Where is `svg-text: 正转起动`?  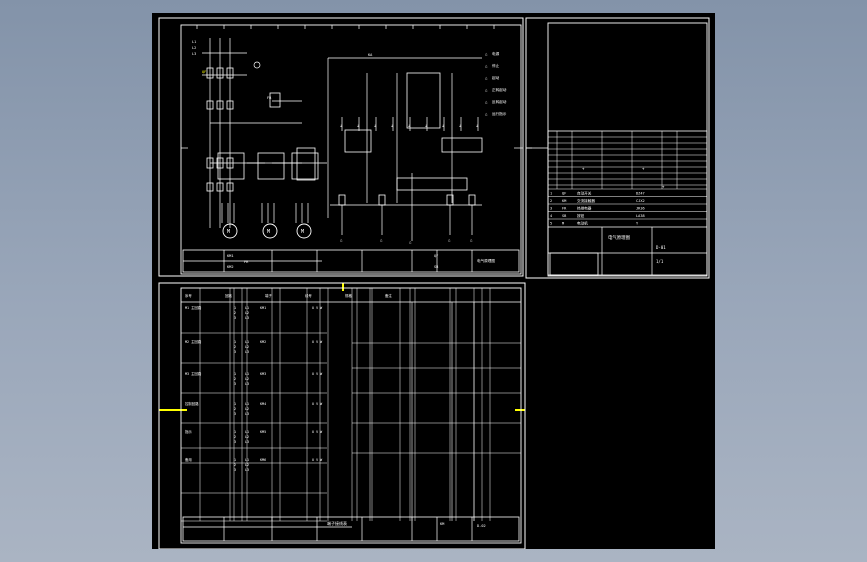
svg-text: 正转起动 is located at coordinates (499, 89).